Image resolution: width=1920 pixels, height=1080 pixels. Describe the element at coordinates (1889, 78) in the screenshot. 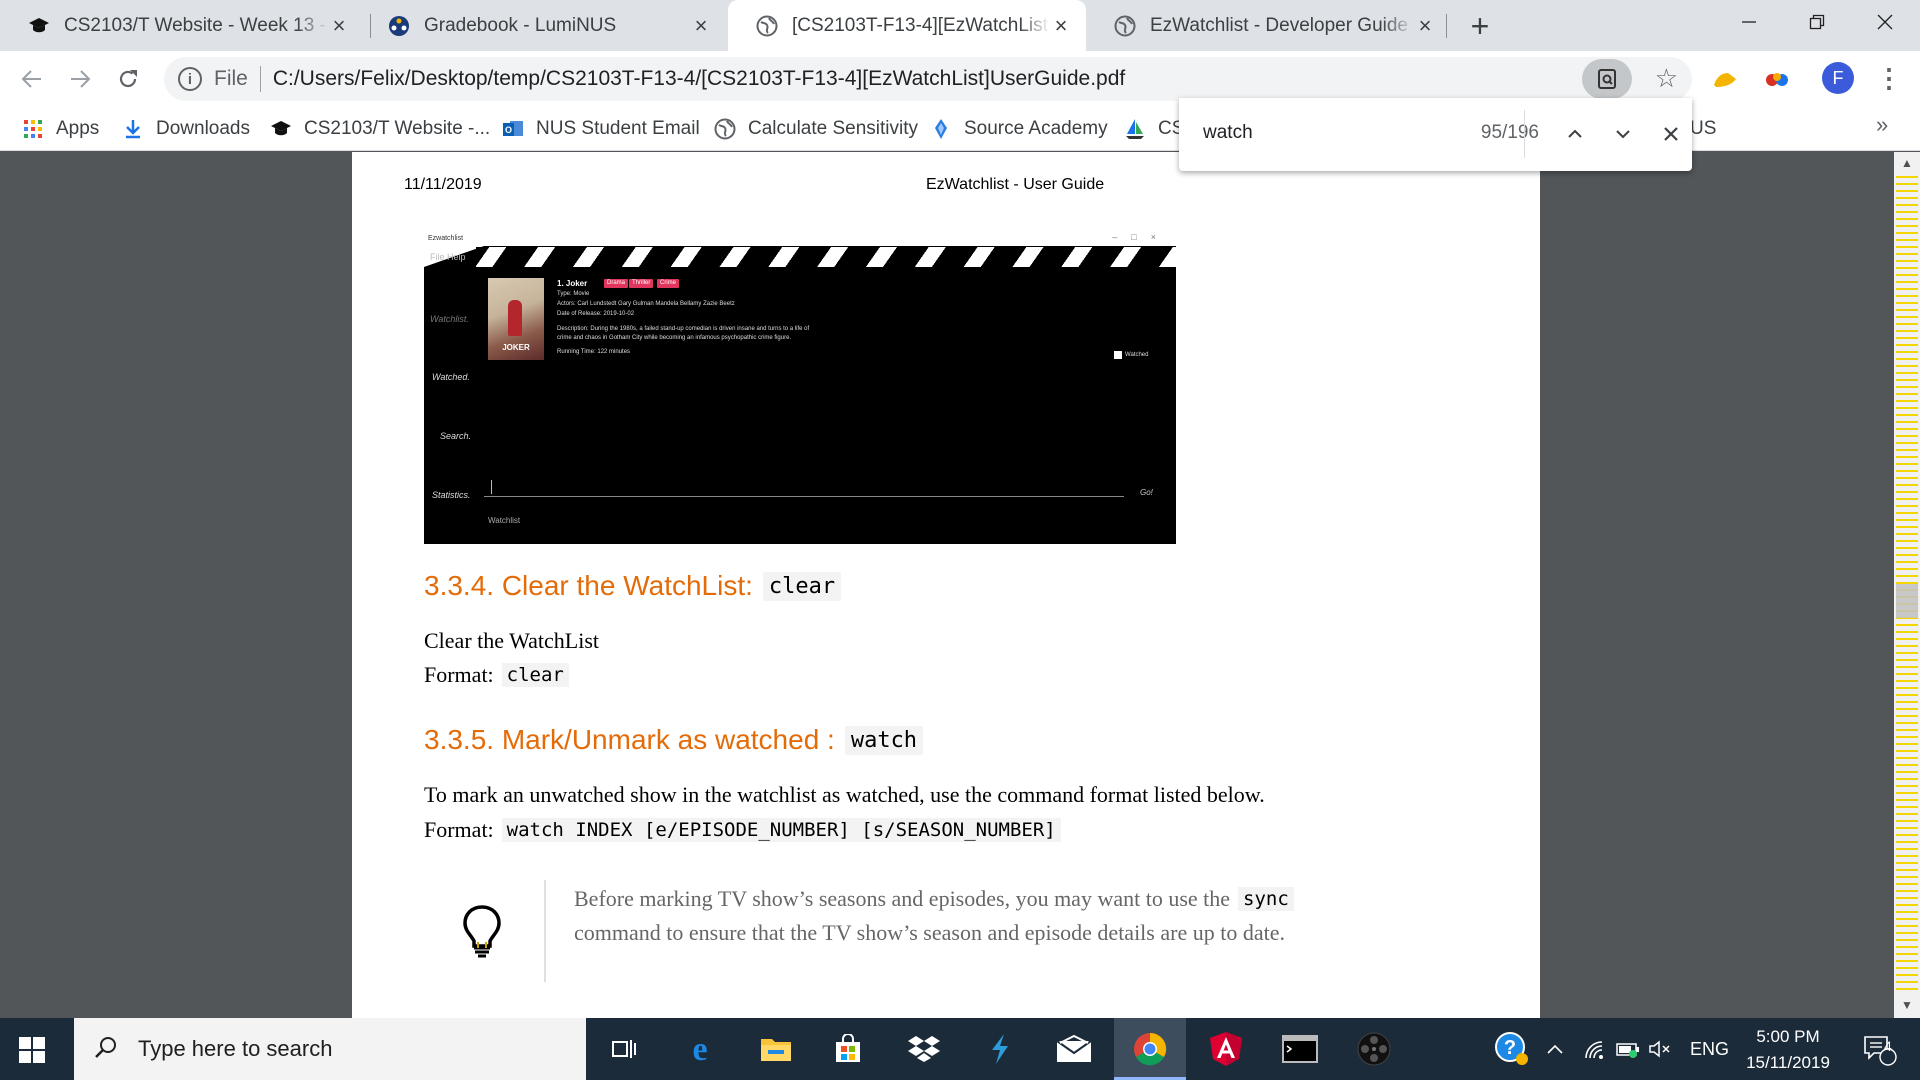

I see `menu-icon: ⋮` at that location.